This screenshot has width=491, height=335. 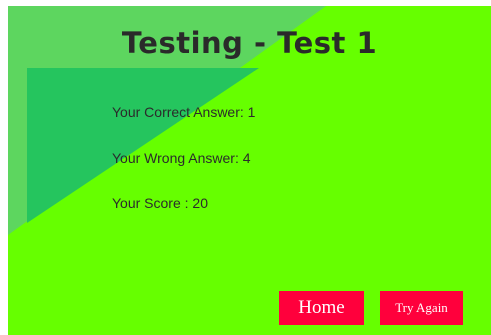 What do you see at coordinates (249, 43) in the screenshot?
I see `page-title: Testing - Test 1` at bounding box center [249, 43].